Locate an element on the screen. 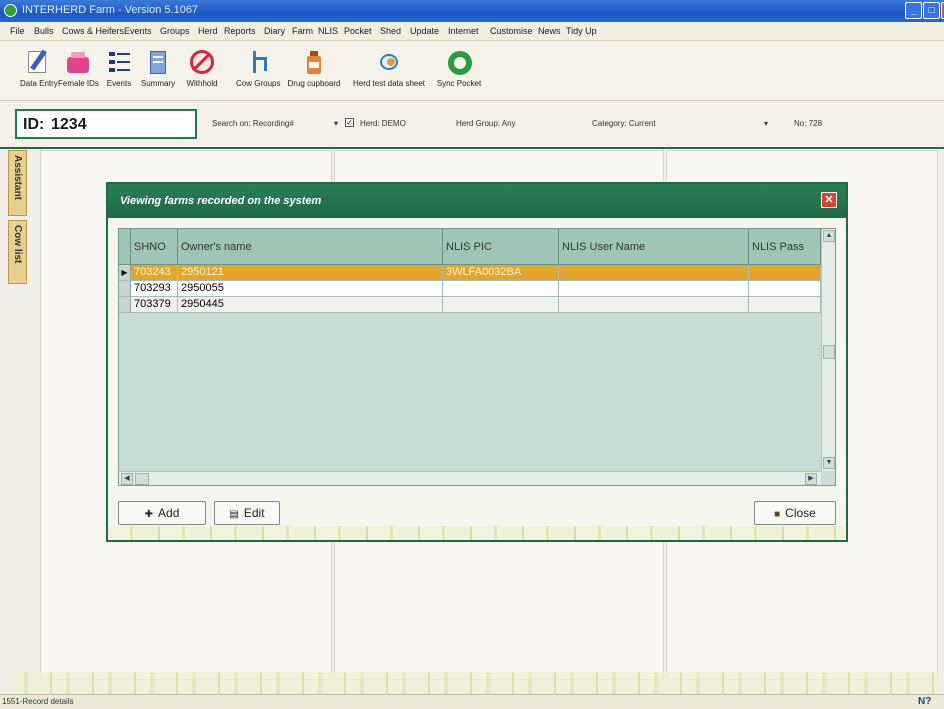 This screenshot has height=709, width=944. scroll-down-icon: ▼ is located at coordinates (829, 463).